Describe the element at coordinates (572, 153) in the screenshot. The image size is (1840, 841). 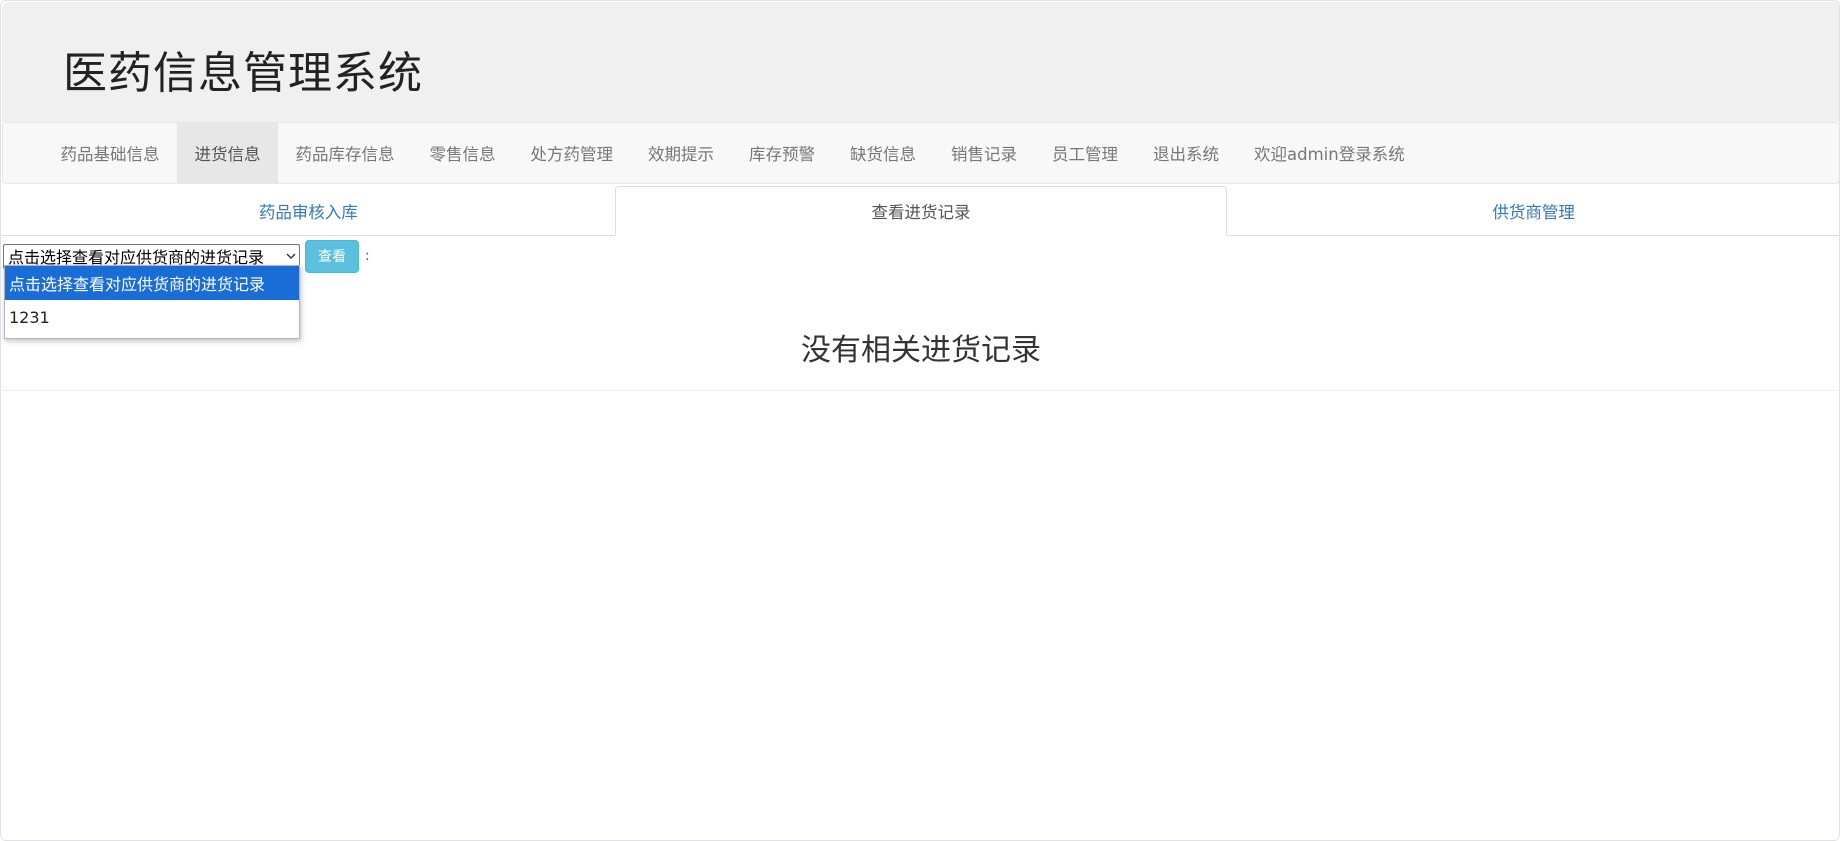
I see `nav-item-prescription-management: 处方药管理` at that location.